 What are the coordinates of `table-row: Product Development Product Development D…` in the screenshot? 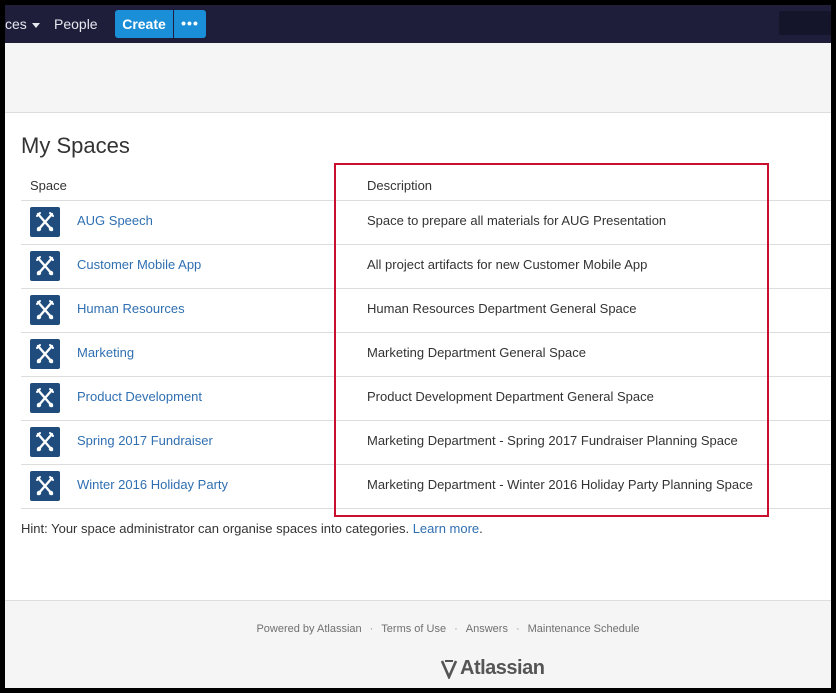 It's located at (426, 398).